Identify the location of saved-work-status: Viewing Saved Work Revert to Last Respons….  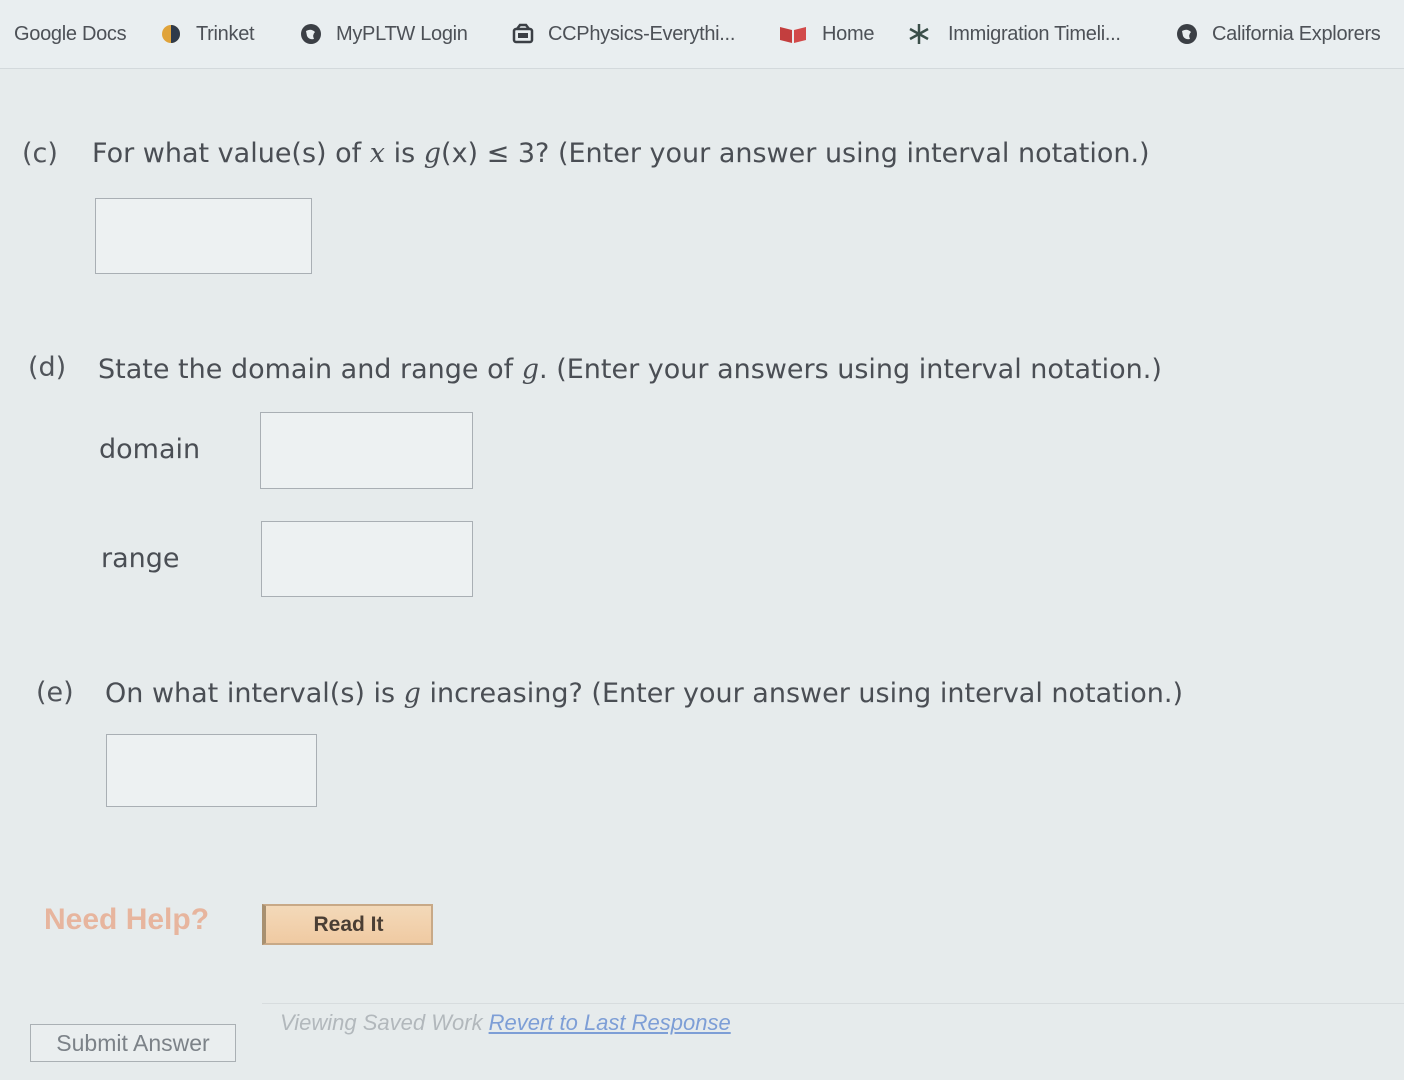
(505, 1023).